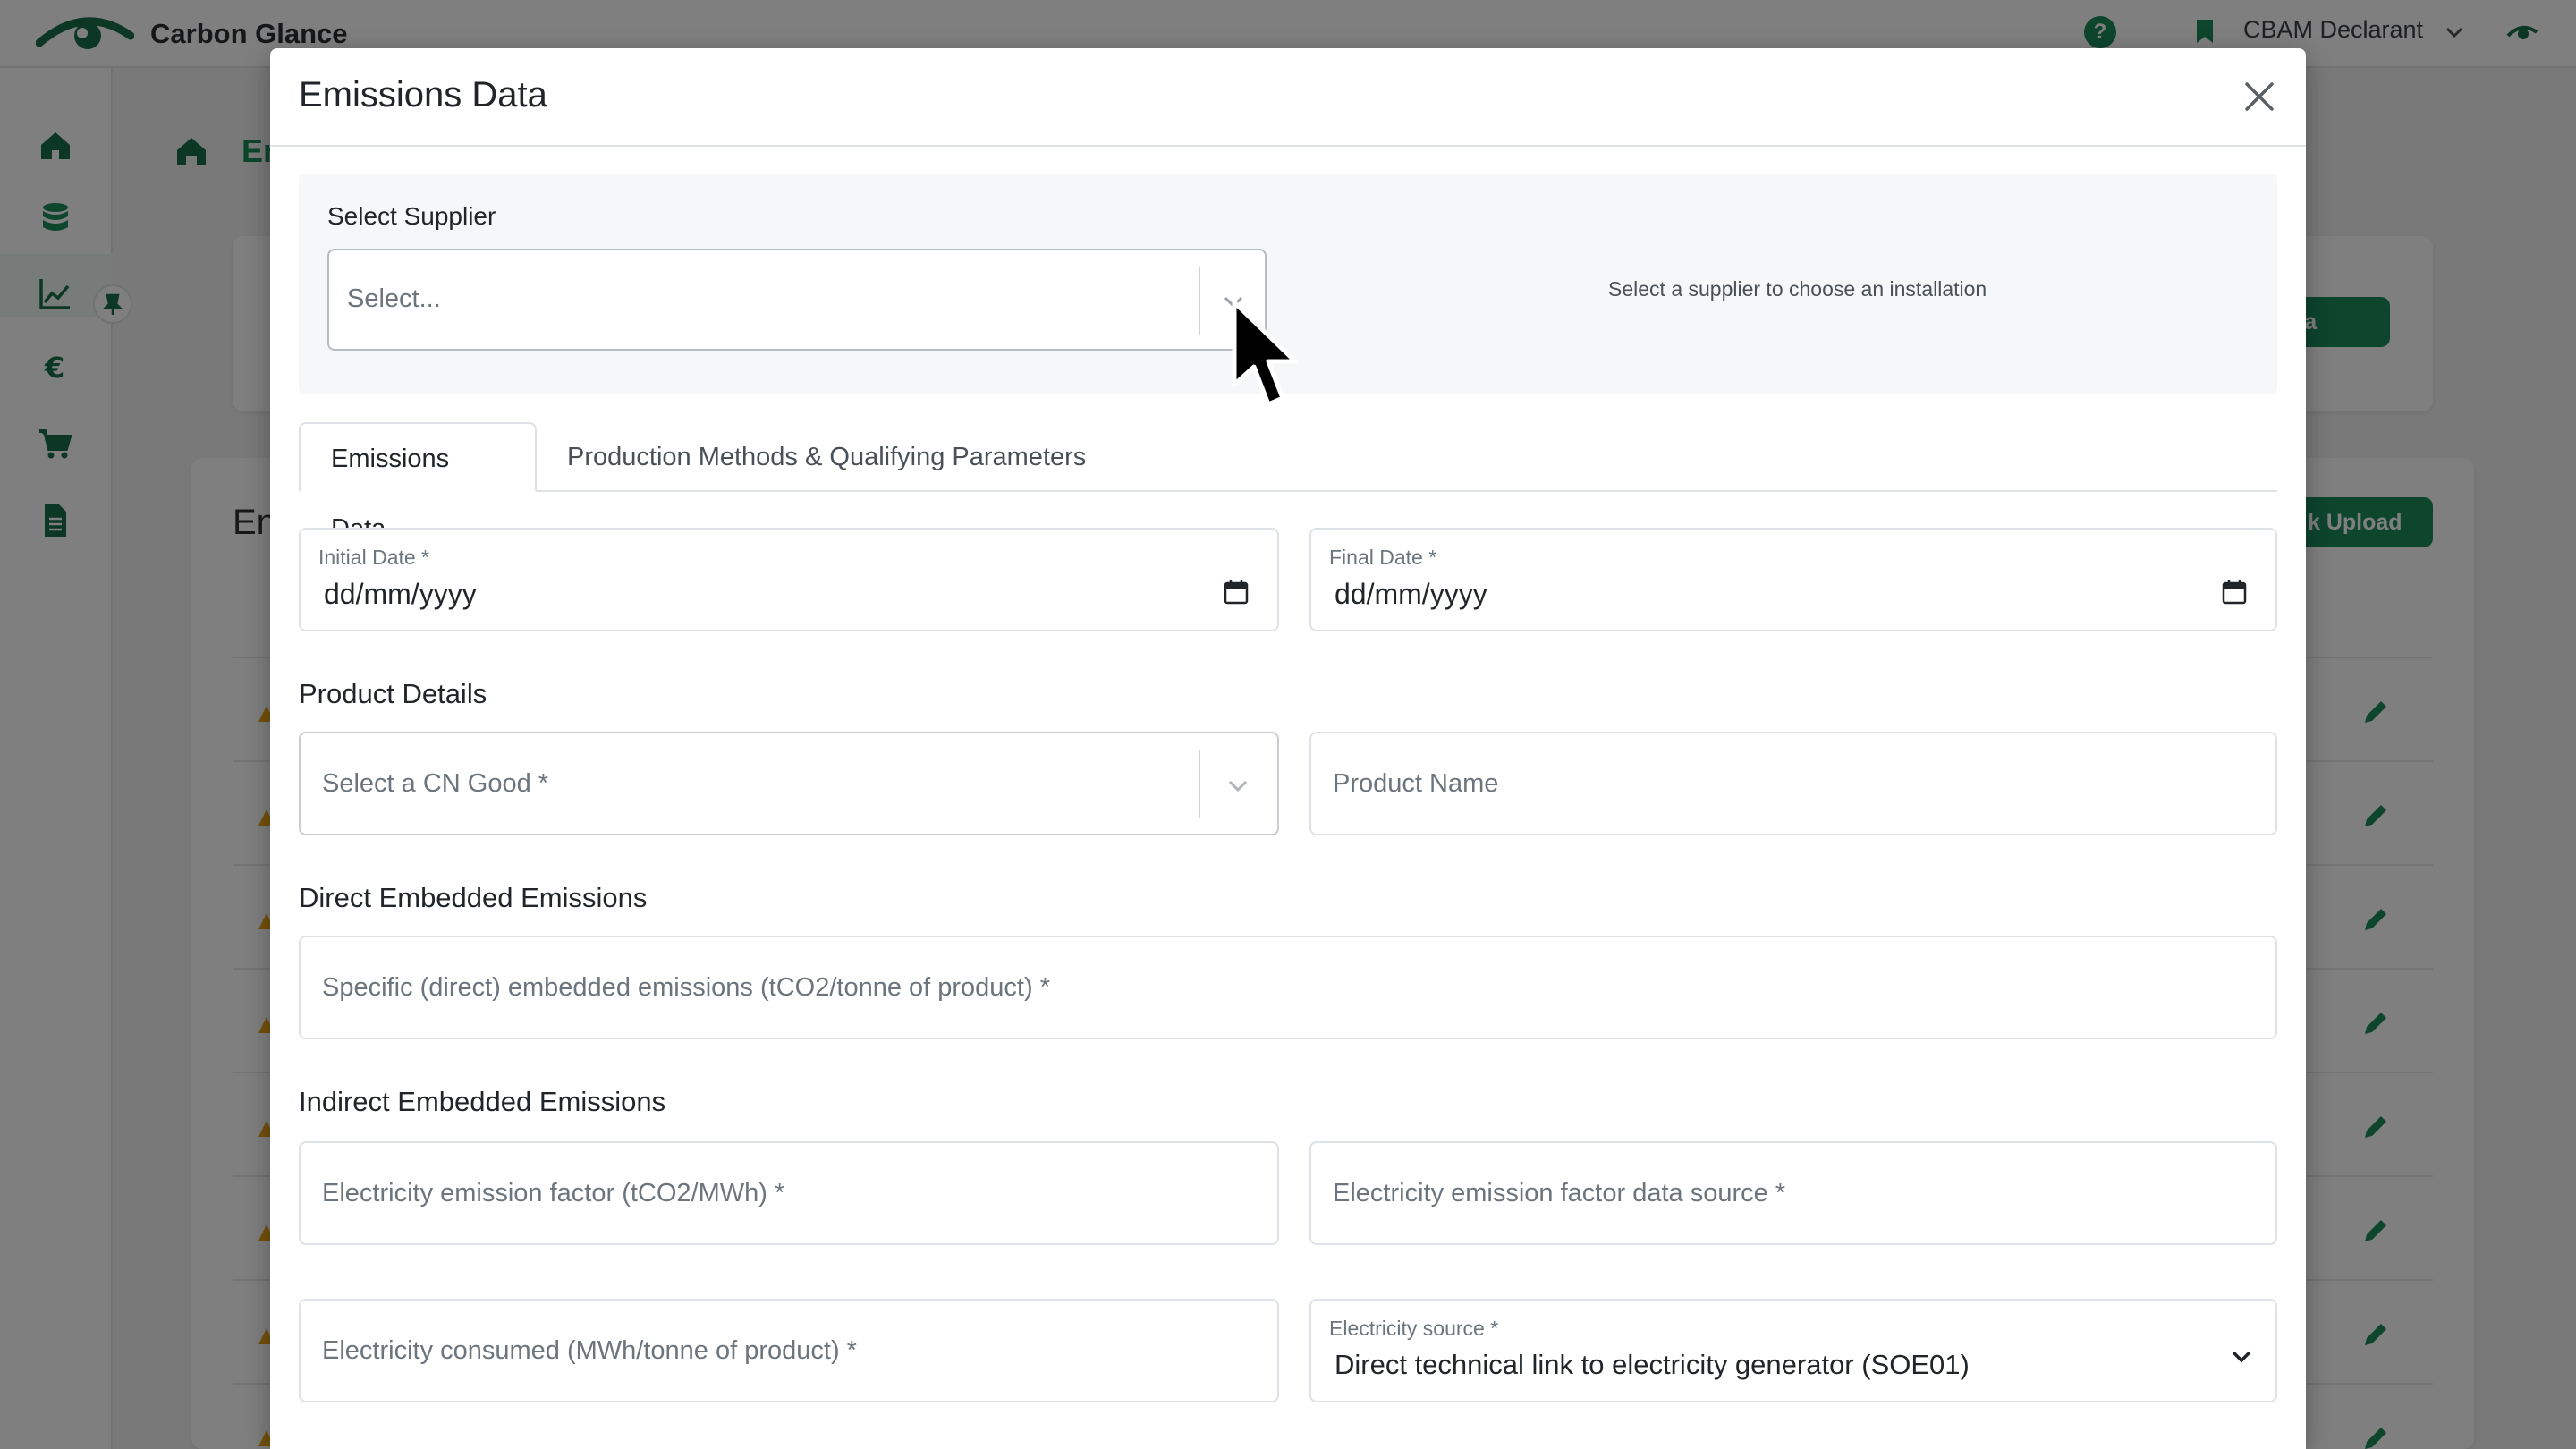  What do you see at coordinates (1416, 783) in the screenshot?
I see `product-name-placeholder: Product Name` at bounding box center [1416, 783].